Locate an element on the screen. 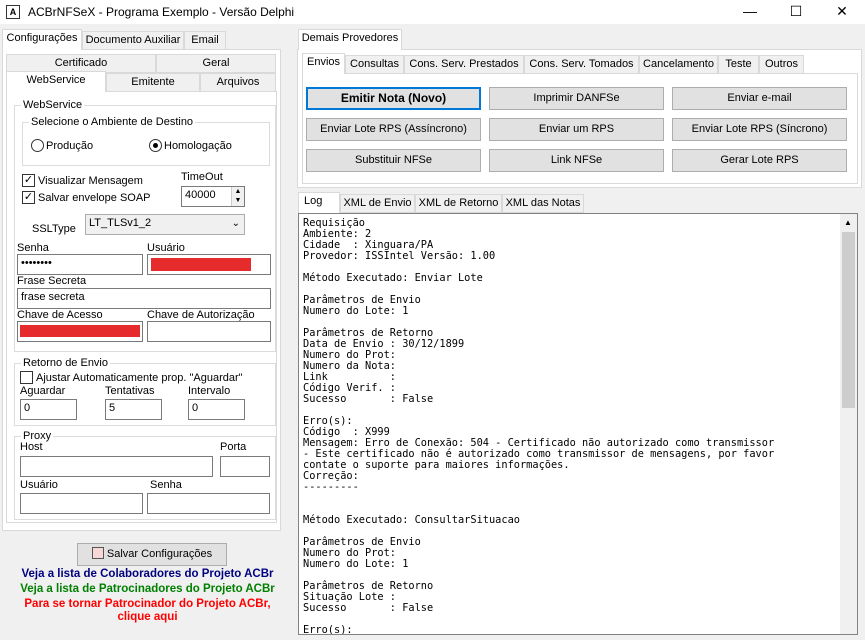 This screenshot has height=640, width=865. frase-secreta-label: Frase Secreta is located at coordinates (52, 281).